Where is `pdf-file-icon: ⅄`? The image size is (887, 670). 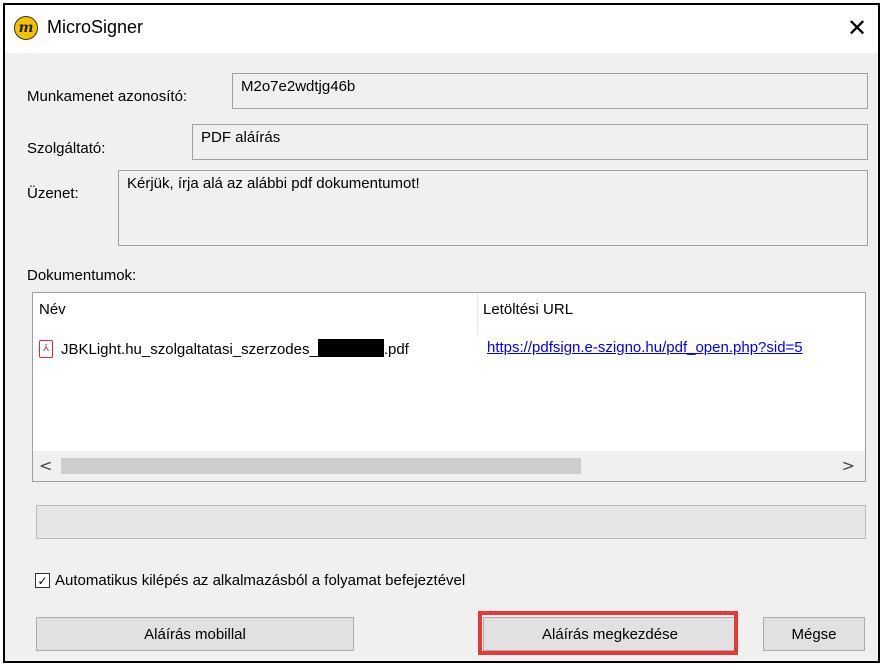 pdf-file-icon: ⅄ is located at coordinates (46, 349).